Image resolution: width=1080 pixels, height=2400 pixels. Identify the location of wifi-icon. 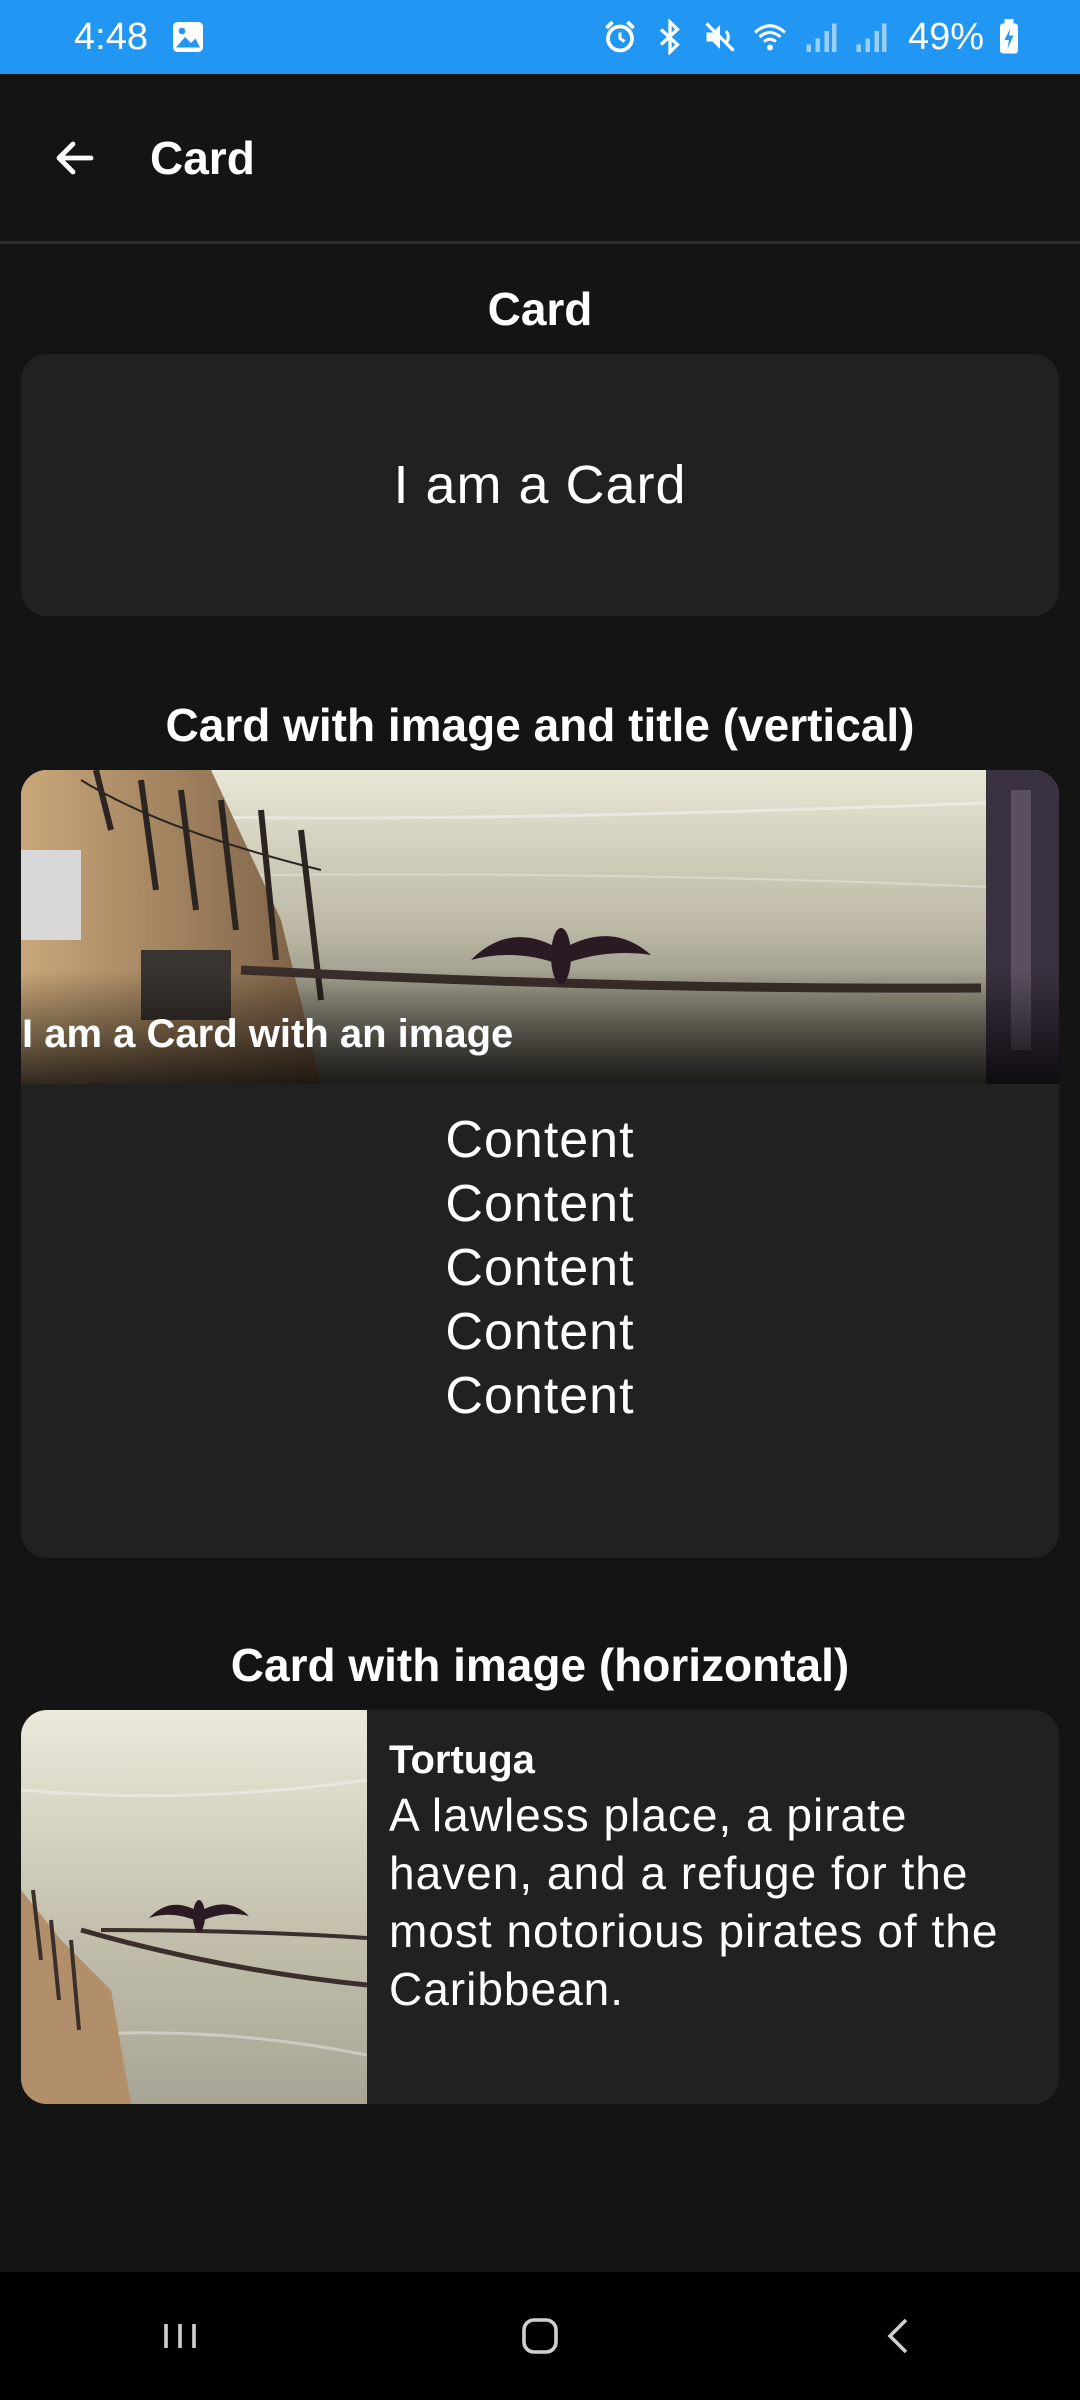
(770, 37).